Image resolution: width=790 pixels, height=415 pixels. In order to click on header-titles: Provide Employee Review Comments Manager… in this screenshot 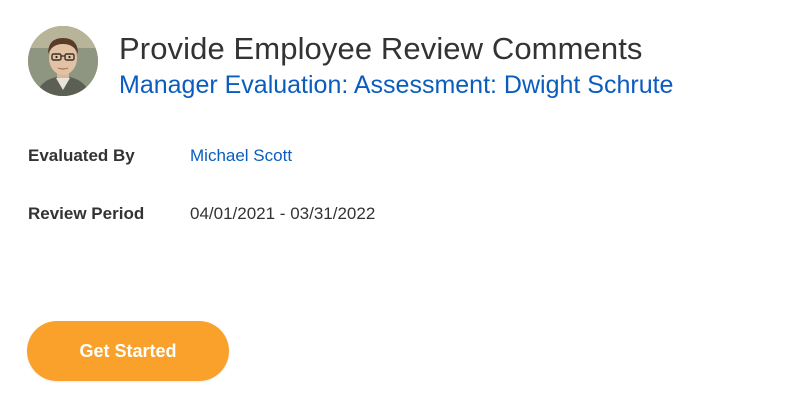, I will do `click(396, 63)`.